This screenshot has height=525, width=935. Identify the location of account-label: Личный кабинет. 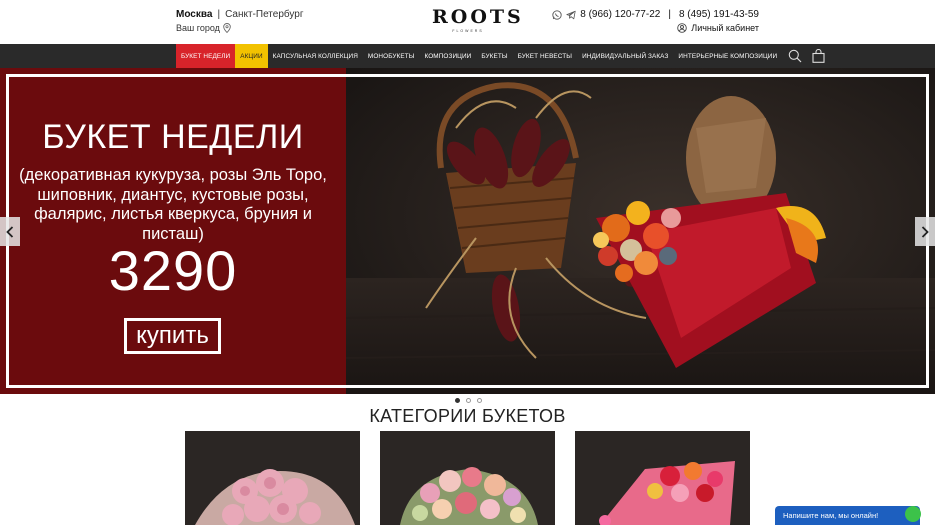
(725, 28).